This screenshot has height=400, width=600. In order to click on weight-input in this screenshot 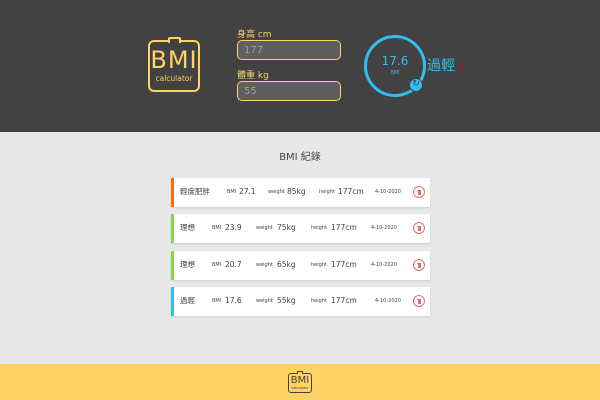, I will do `click(289, 91)`.